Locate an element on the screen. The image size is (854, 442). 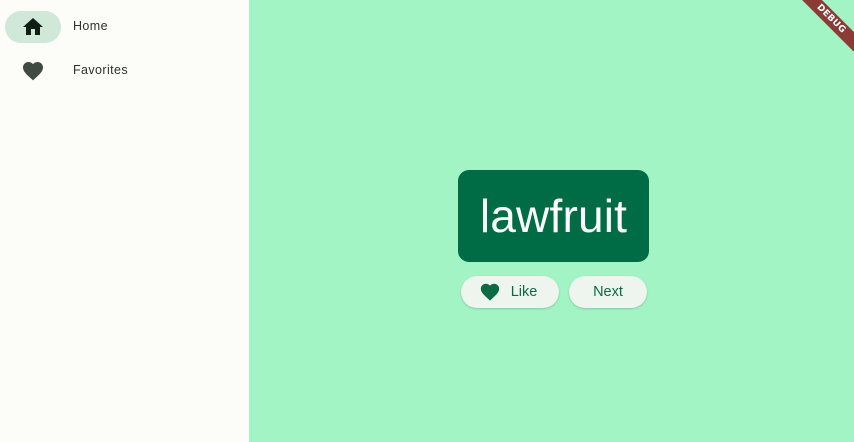
nav-item-favorites: Favorites is located at coordinates (124, 71).